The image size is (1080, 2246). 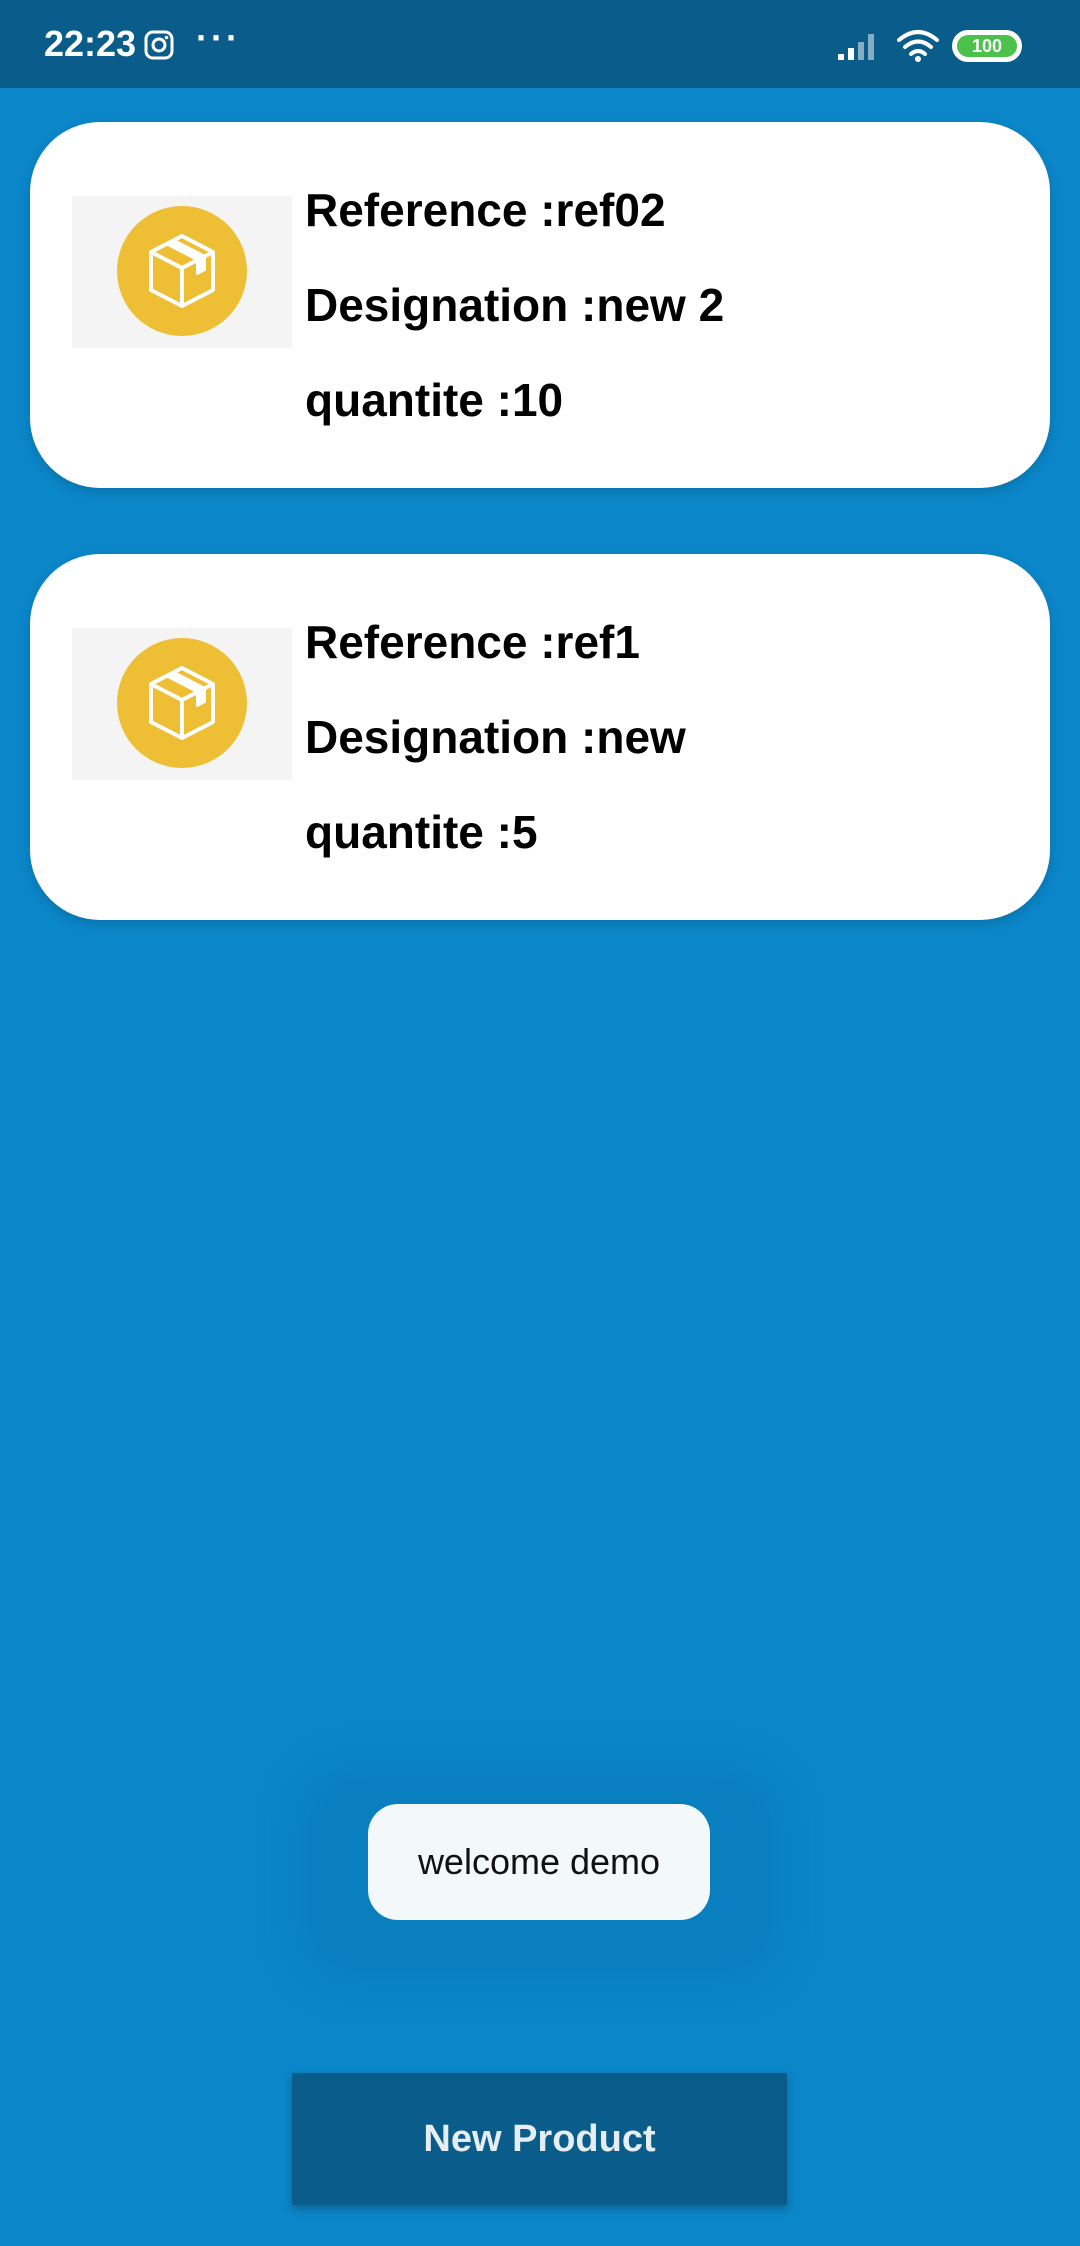 I want to click on new-product-button: New Product, so click(x=539, y=2139).